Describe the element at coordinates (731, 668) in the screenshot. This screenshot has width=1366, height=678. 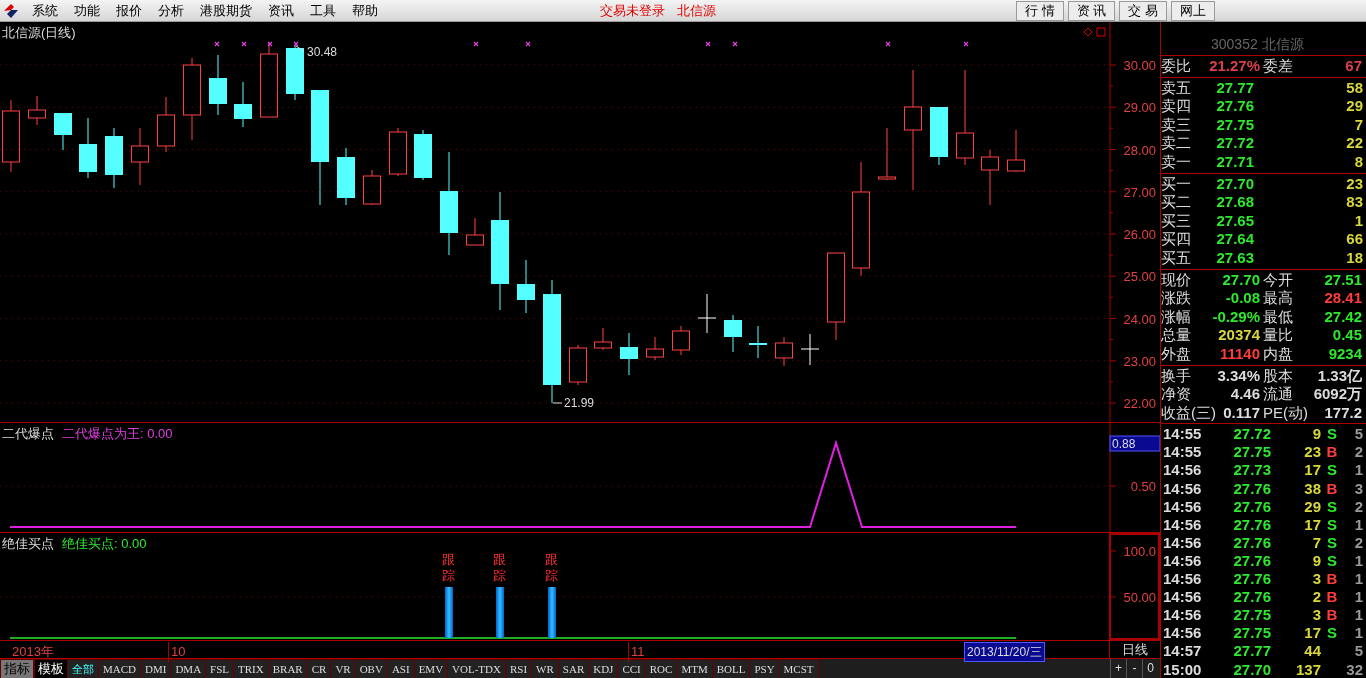
I see `indicator-tab: BOLL` at that location.